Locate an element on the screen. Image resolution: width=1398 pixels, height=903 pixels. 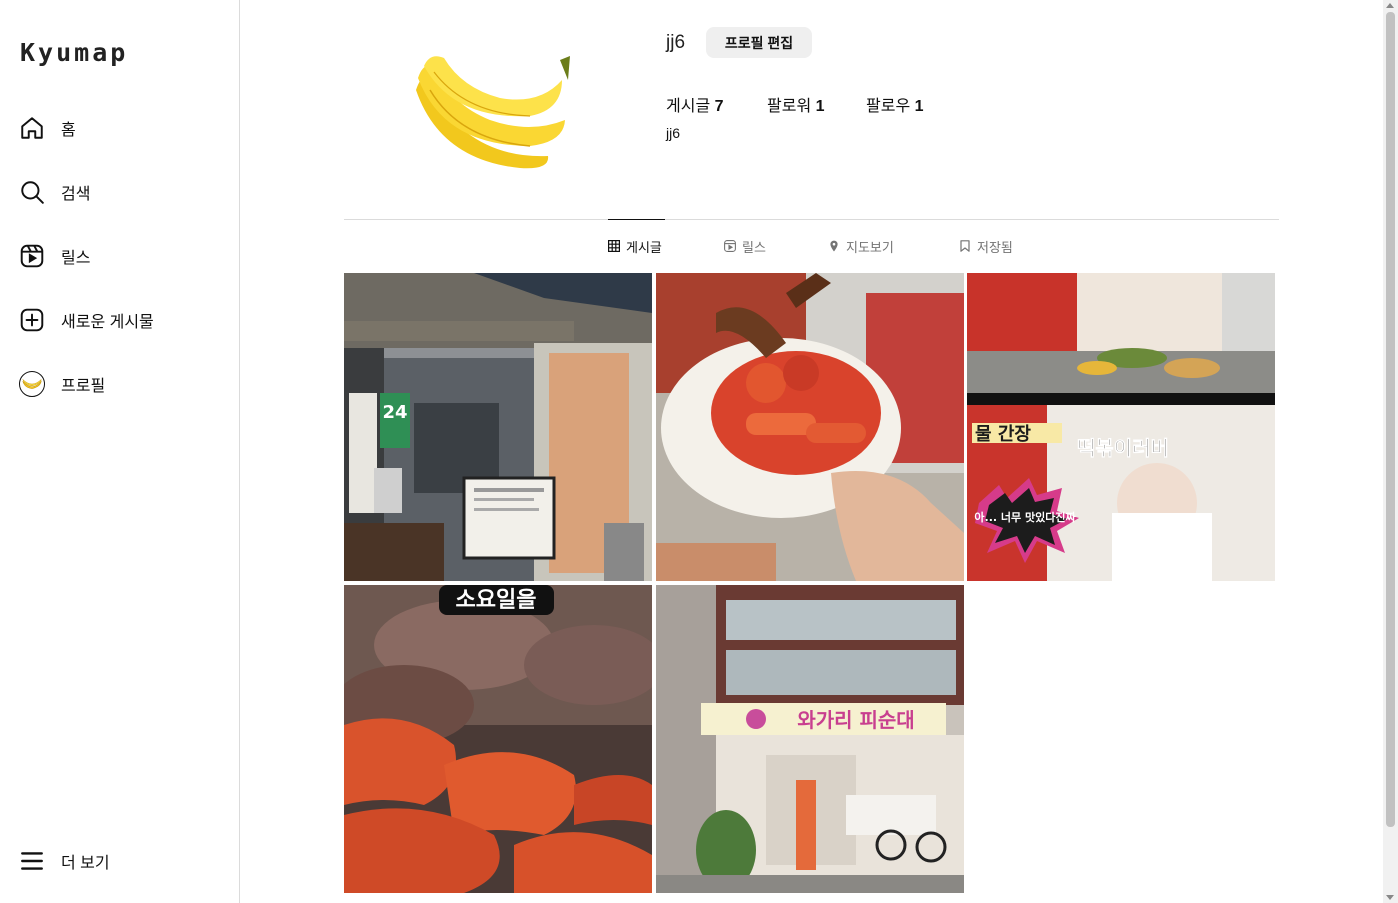
sidebar-item-label: 더 보기 is located at coordinates (85, 863).